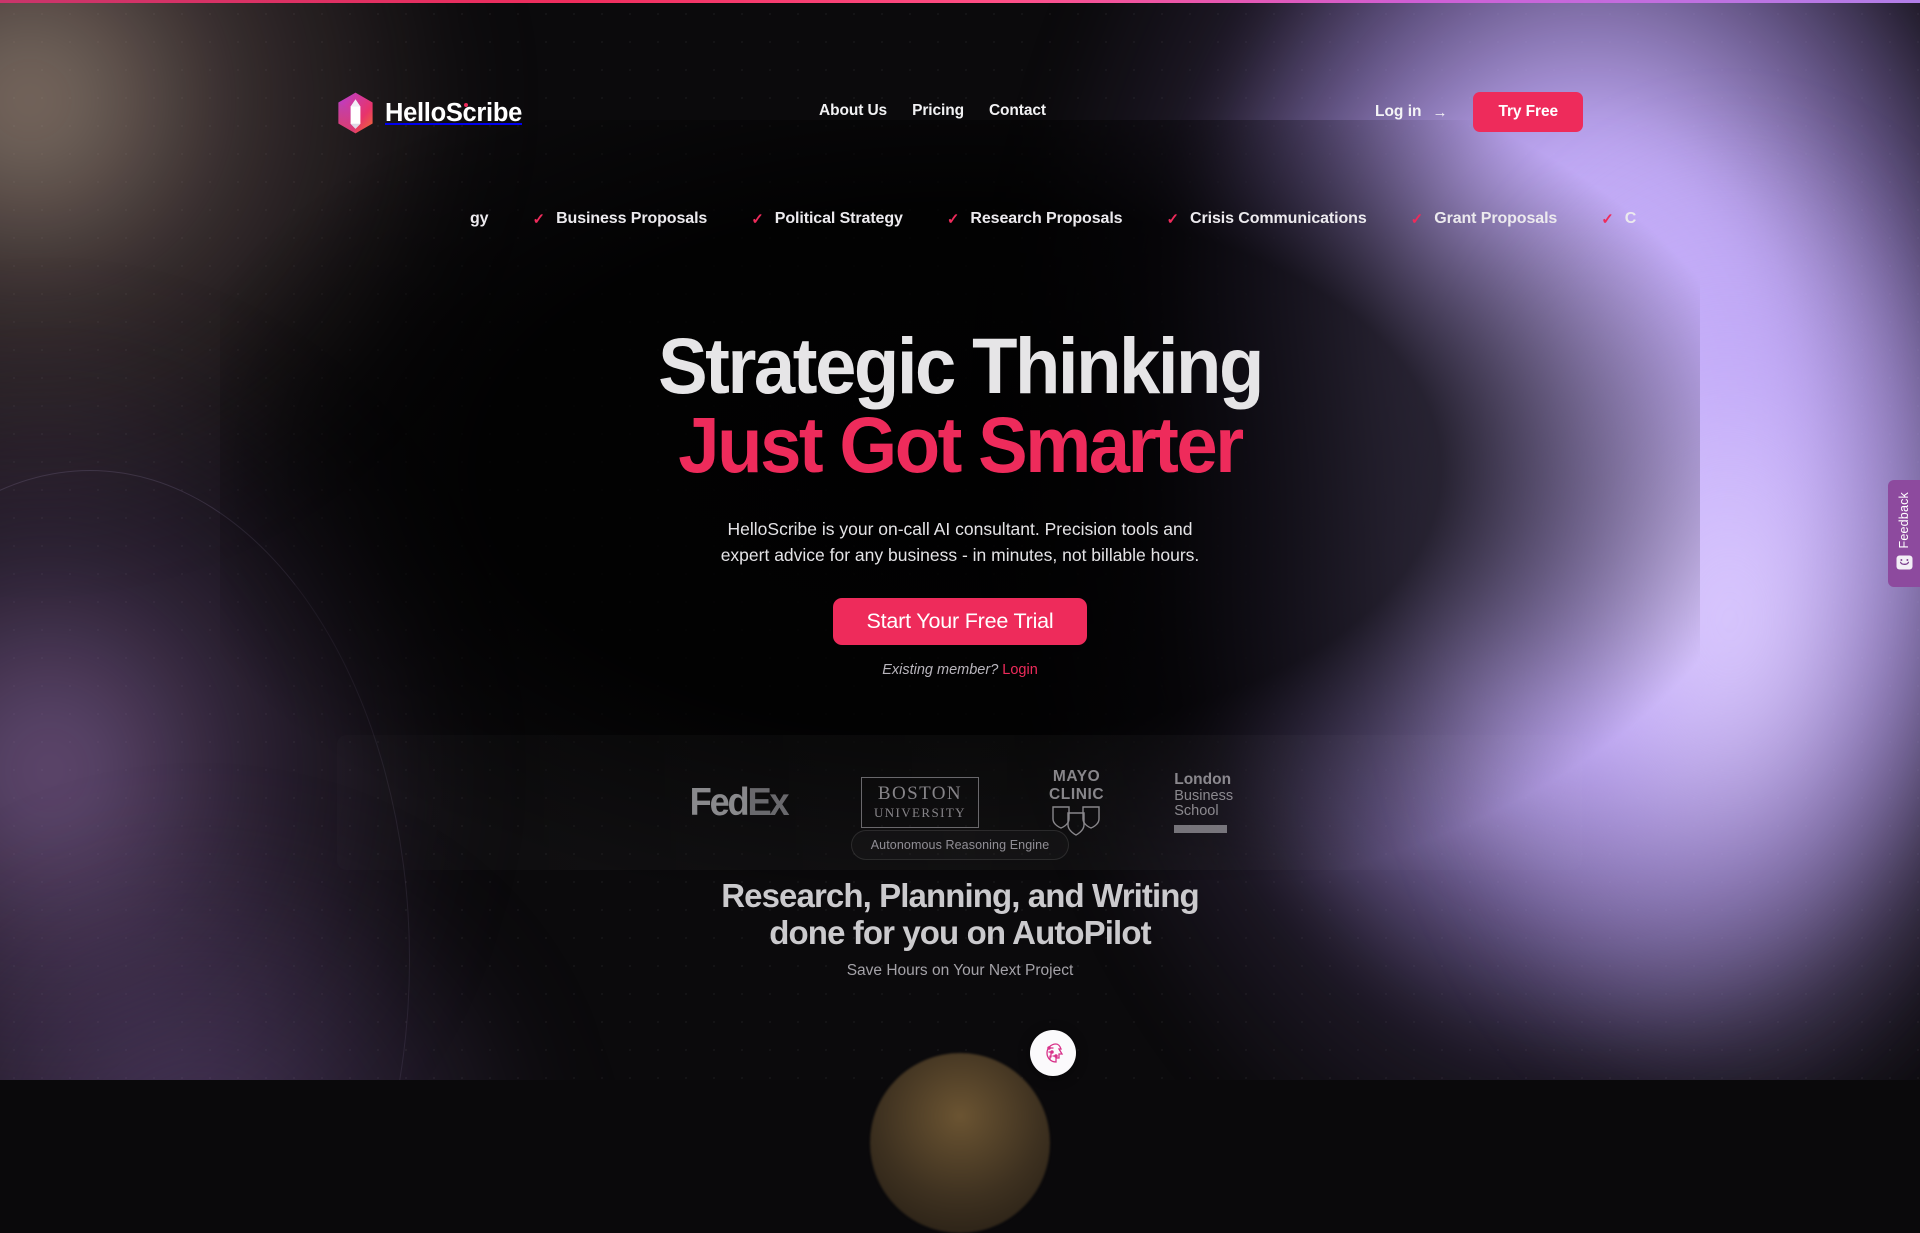 The image size is (1920, 1233). Describe the element at coordinates (1076, 821) in the screenshot. I see `mayo-shields-icon` at that location.